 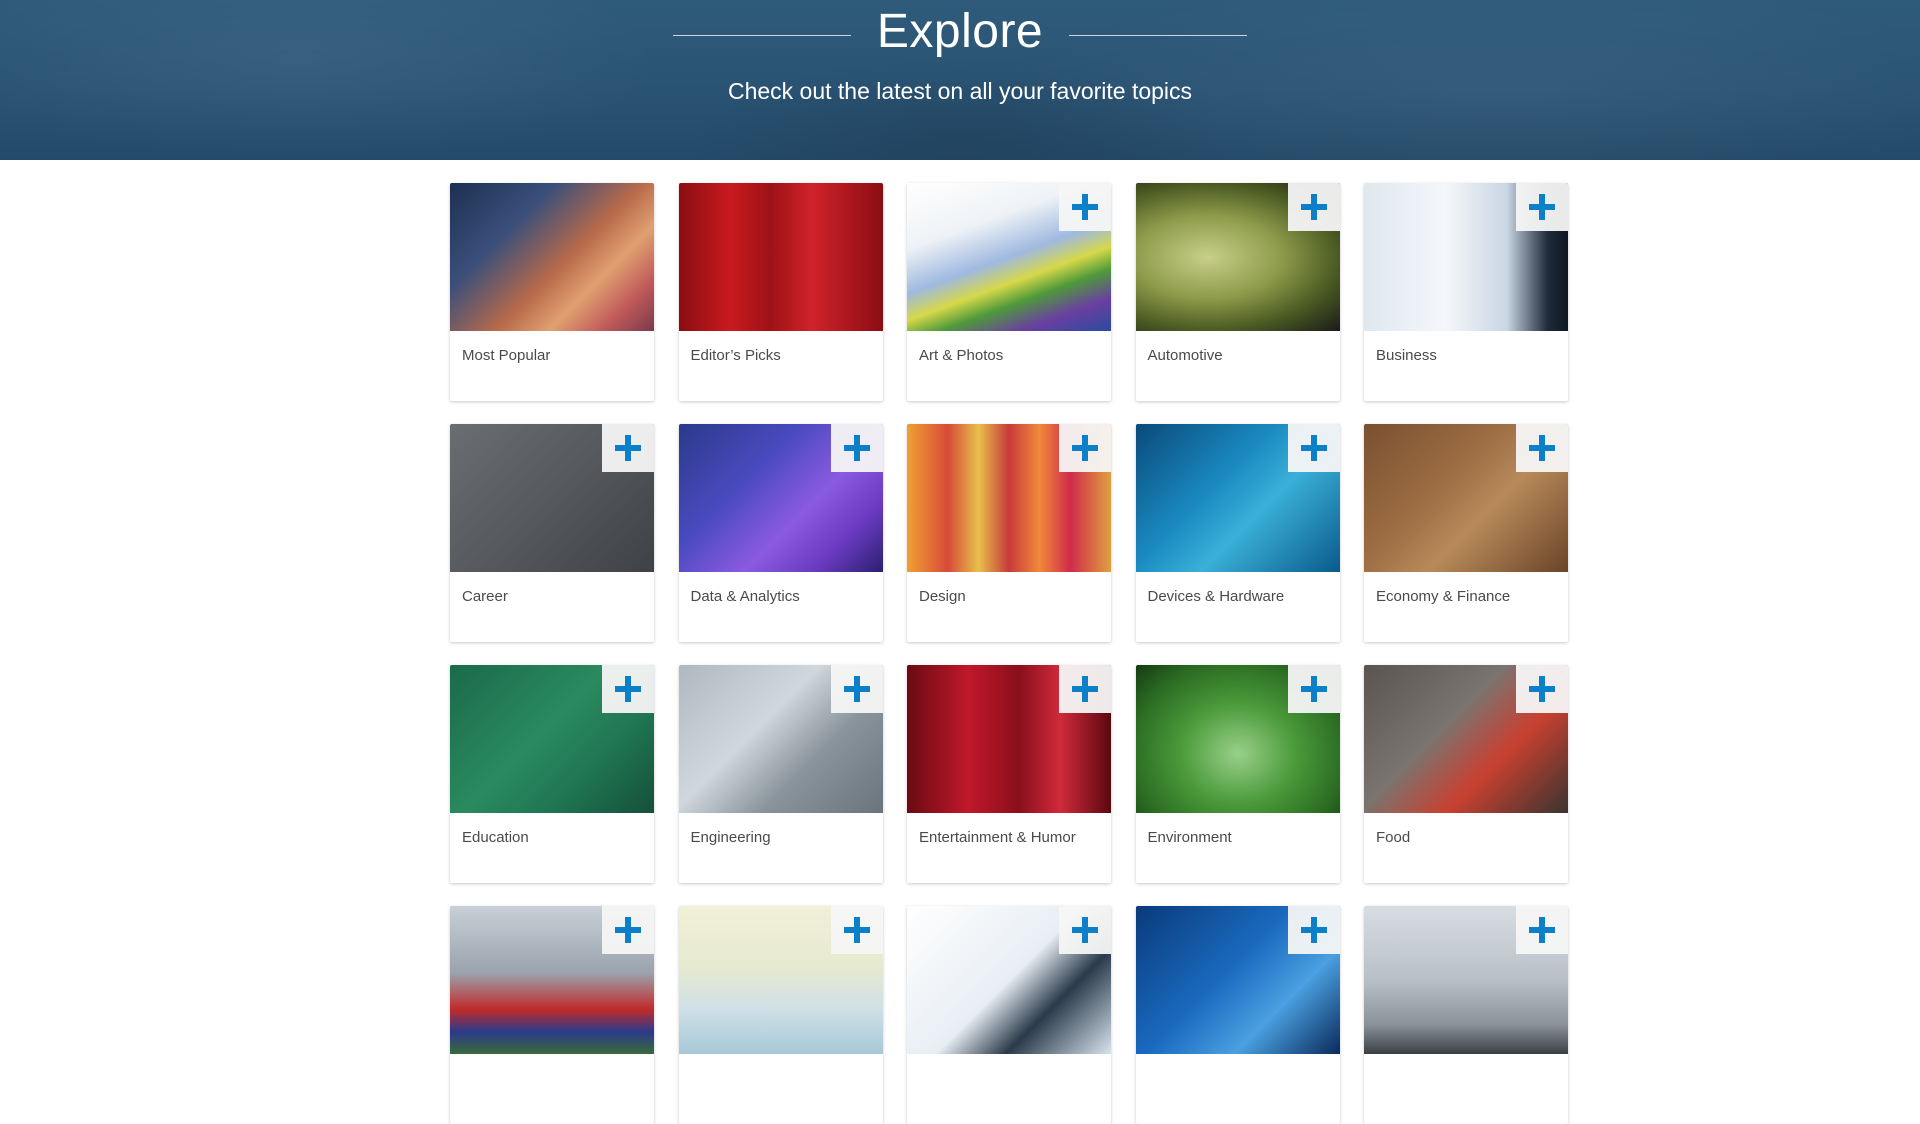 I want to click on topic-image-presenter-at-conference, so click(x=552, y=257).